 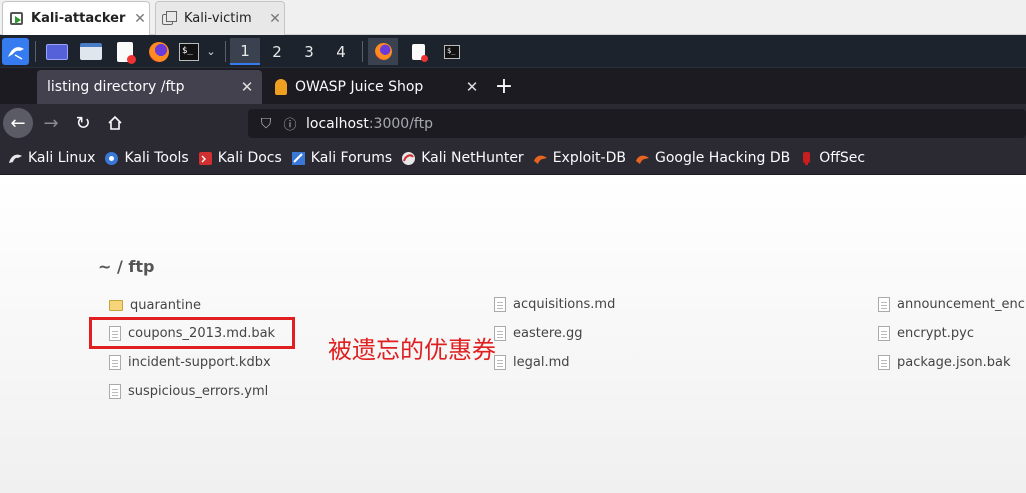 I want to click on bookmark-label: Kali Tools, so click(x=156, y=158).